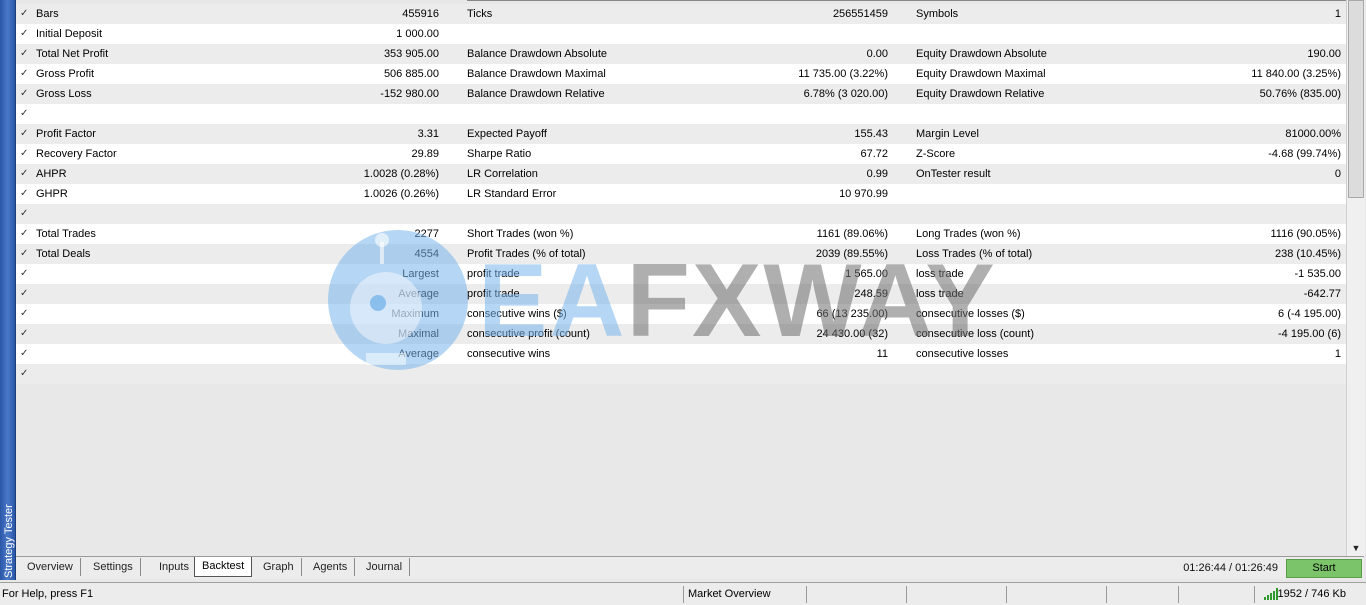  Describe the element at coordinates (50, 567) in the screenshot. I see `tab-overview: Overview` at that location.